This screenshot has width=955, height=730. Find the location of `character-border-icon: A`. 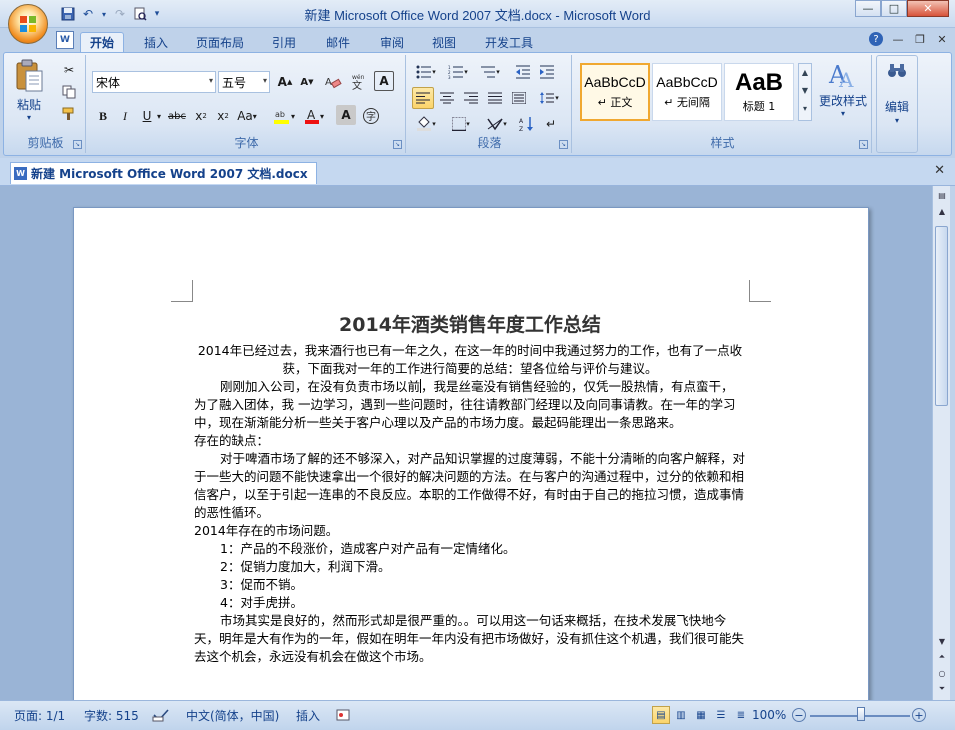

character-border-icon: A is located at coordinates (384, 81).